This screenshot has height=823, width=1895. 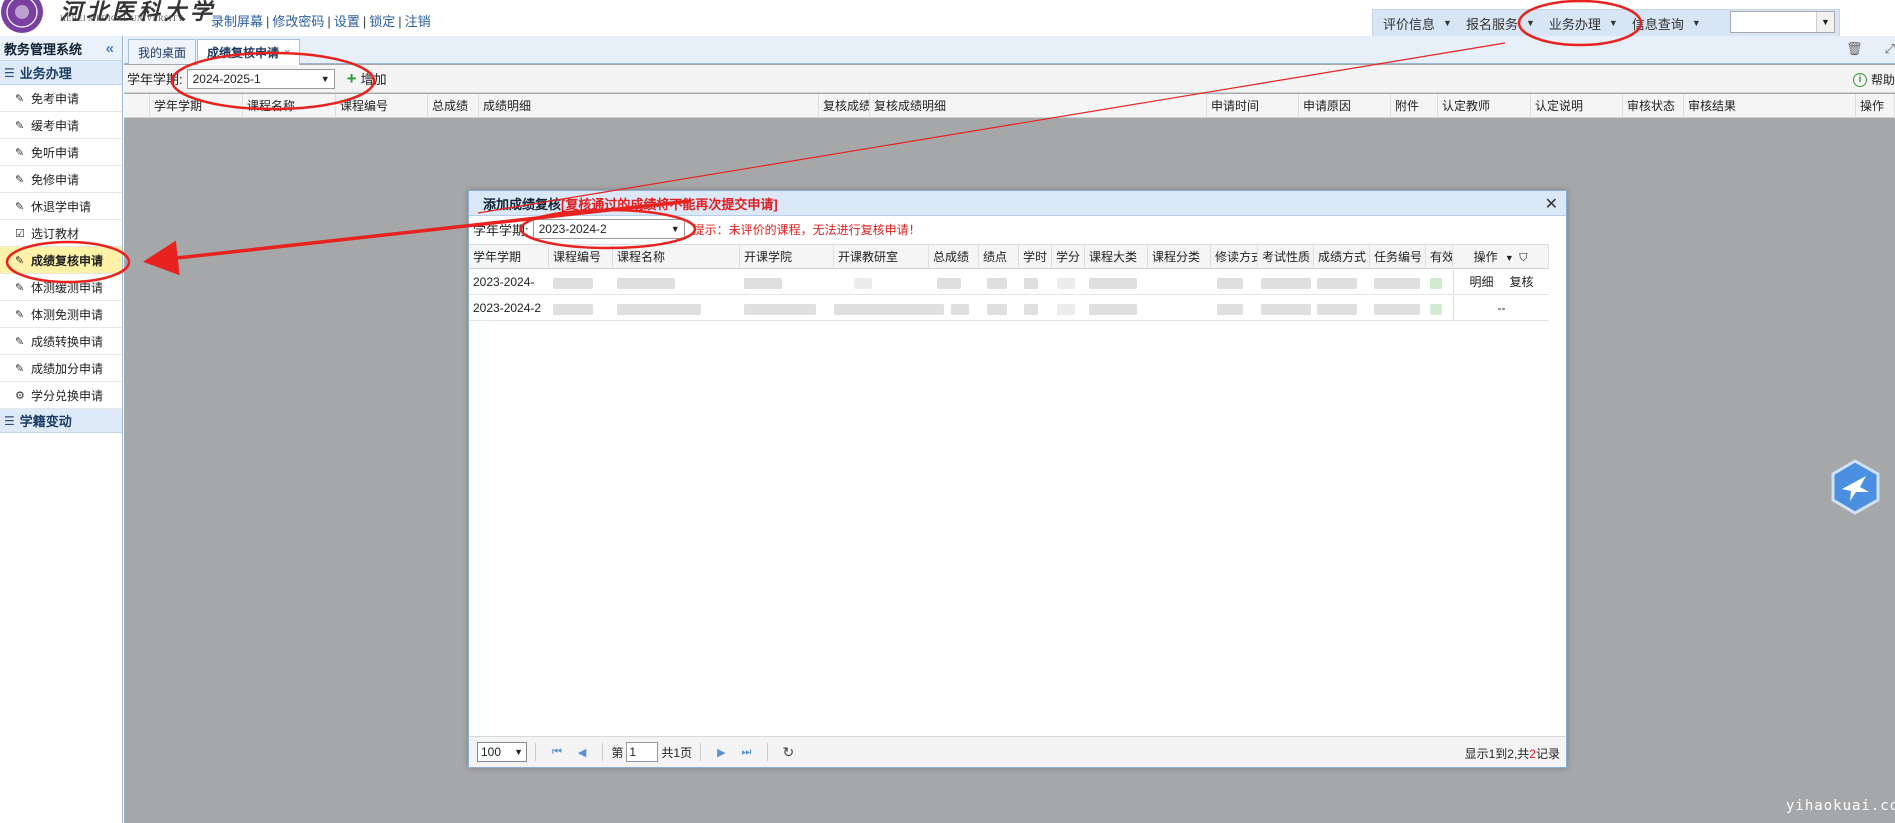 I want to click on table-row: 2023-2024- 明细 复核, so click(x=1009, y=282).